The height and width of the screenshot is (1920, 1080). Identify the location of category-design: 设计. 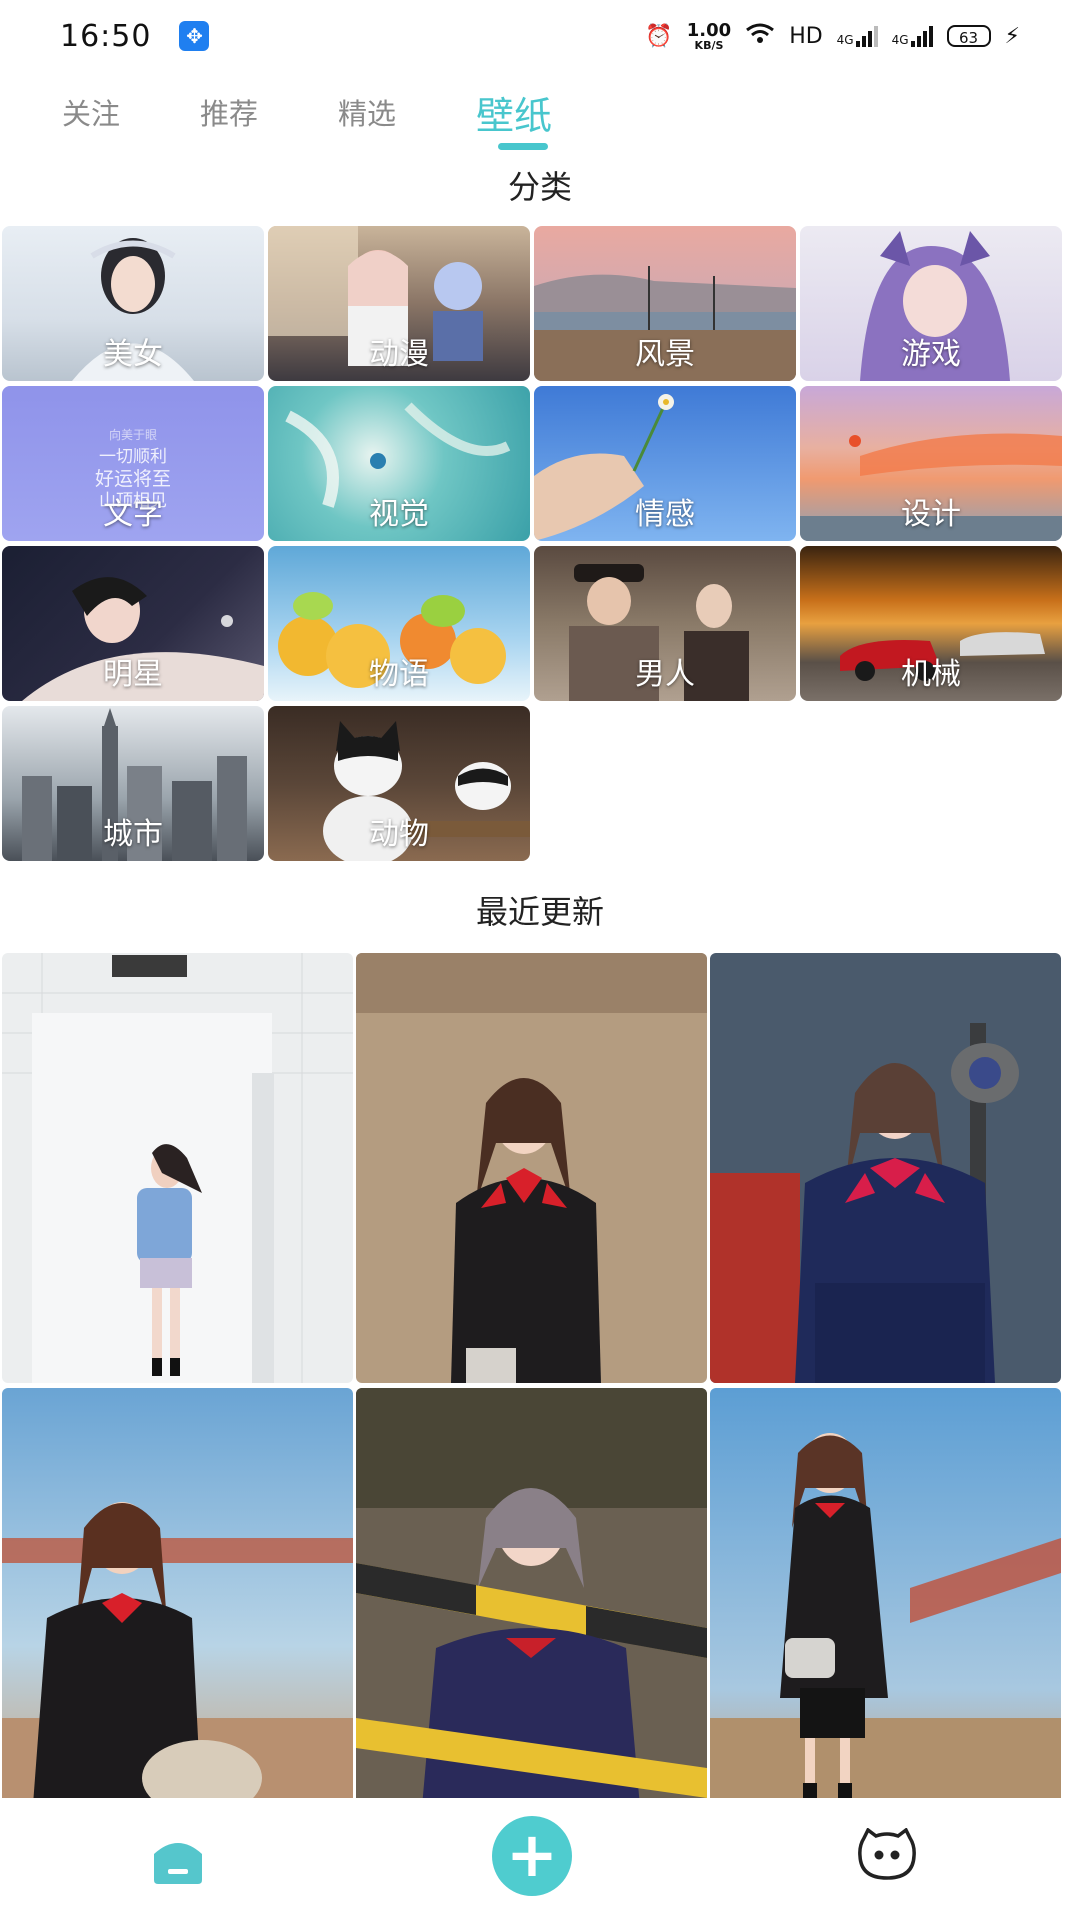
(931, 463).